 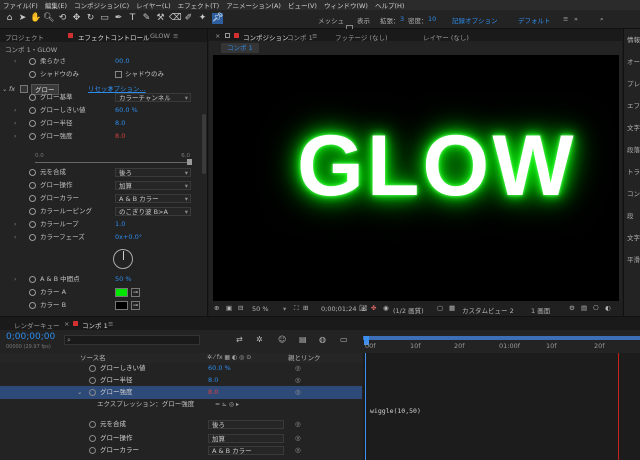 I want to click on param-value: 60.0 %, so click(x=126, y=110).